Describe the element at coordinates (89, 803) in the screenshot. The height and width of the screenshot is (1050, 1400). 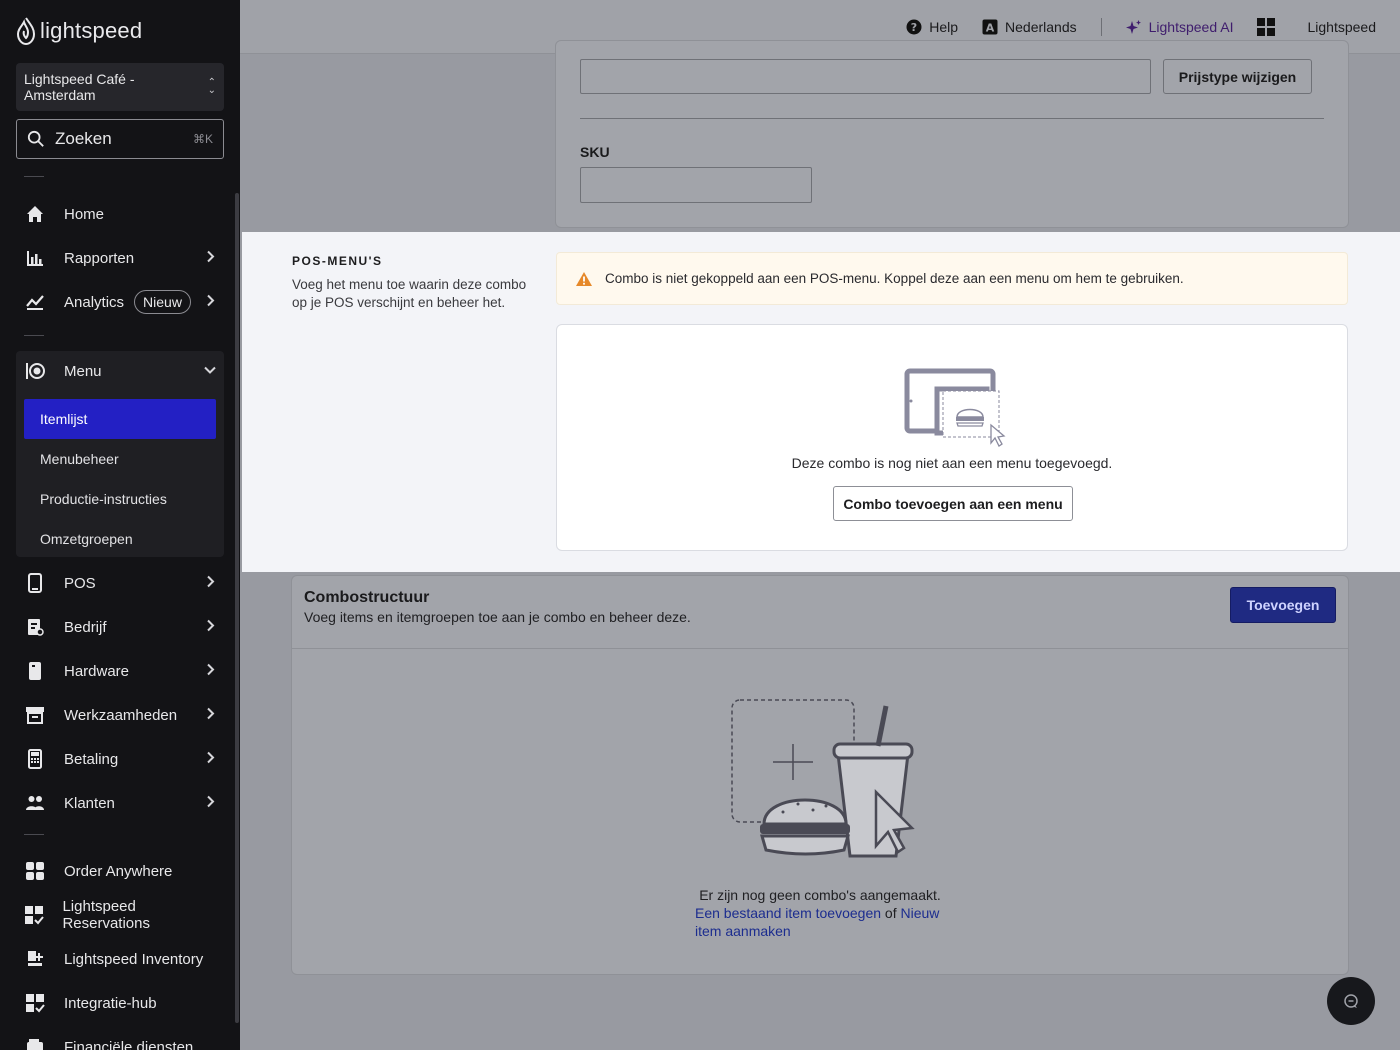
I see `nav-label: Klanten` at that location.